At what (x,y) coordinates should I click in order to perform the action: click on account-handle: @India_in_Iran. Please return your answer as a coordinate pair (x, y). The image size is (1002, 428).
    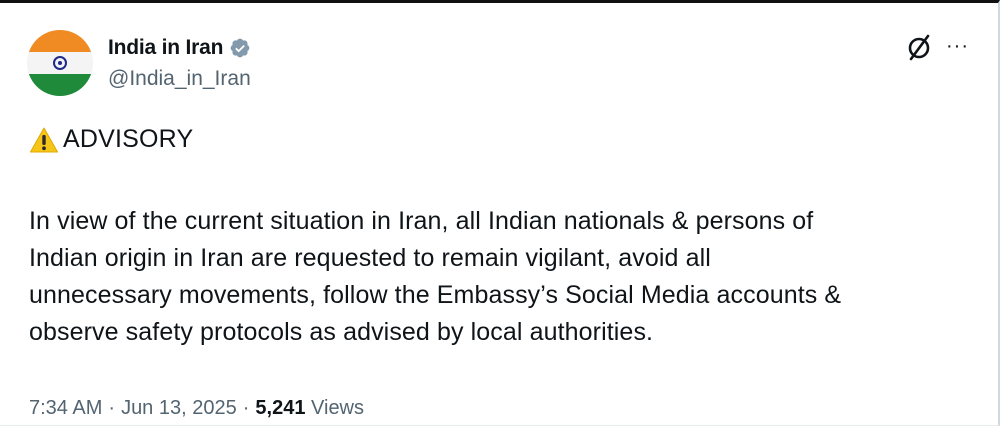
    Looking at the image, I should click on (179, 79).